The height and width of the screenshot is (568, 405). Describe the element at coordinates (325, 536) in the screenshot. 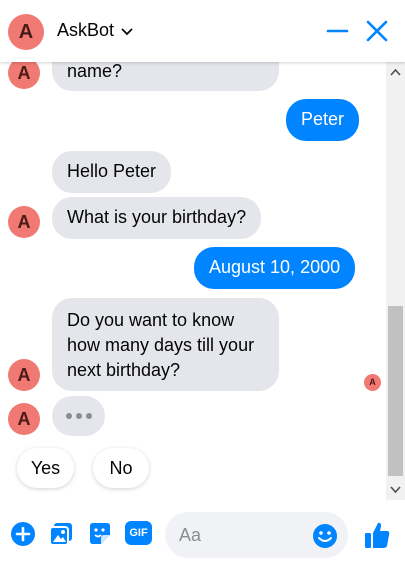

I see `emoji-icon` at that location.